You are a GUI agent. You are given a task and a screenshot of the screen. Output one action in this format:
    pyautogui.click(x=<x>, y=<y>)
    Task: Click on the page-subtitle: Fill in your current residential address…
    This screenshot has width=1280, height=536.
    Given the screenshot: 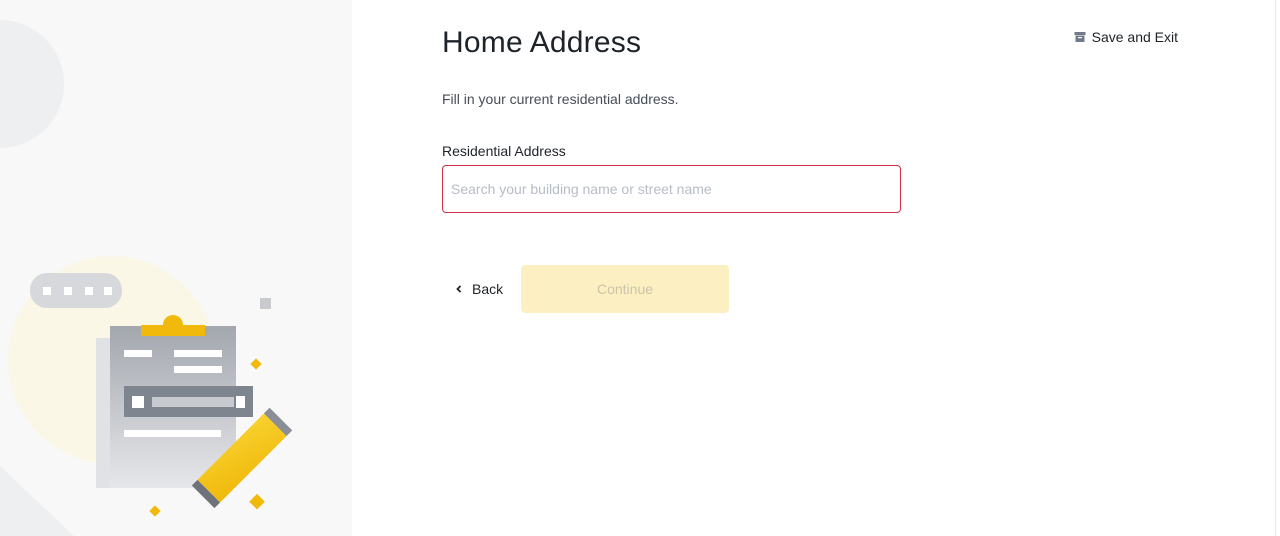 What is the action you would take?
    pyautogui.click(x=560, y=99)
    